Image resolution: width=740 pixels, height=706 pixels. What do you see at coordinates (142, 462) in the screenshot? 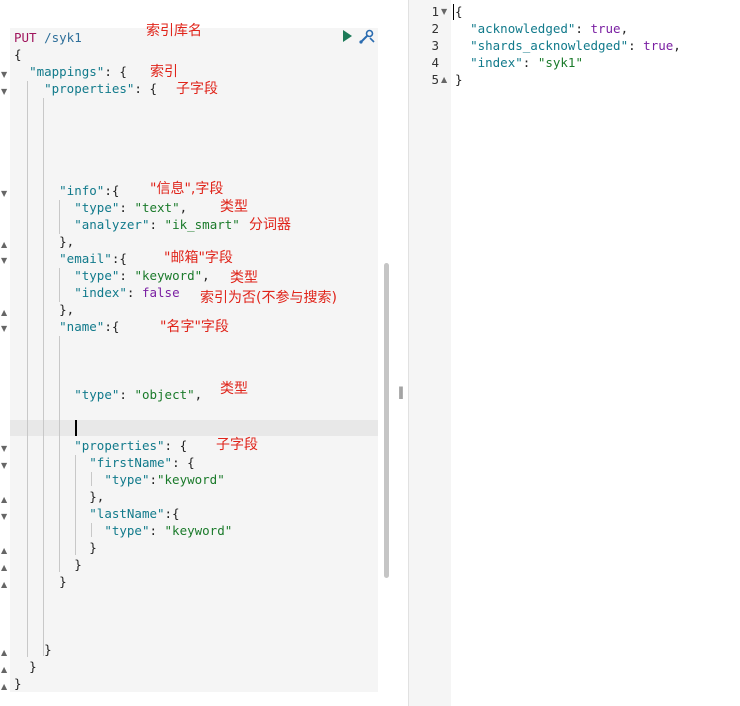
I see `code-line: "firstName": {` at bounding box center [142, 462].